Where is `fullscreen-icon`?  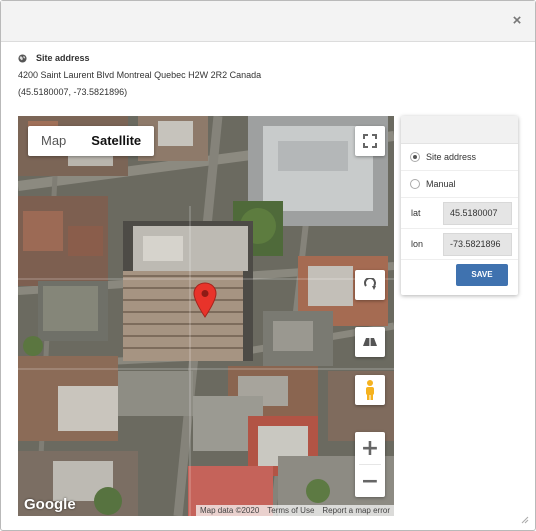
fullscreen-icon is located at coordinates (370, 141).